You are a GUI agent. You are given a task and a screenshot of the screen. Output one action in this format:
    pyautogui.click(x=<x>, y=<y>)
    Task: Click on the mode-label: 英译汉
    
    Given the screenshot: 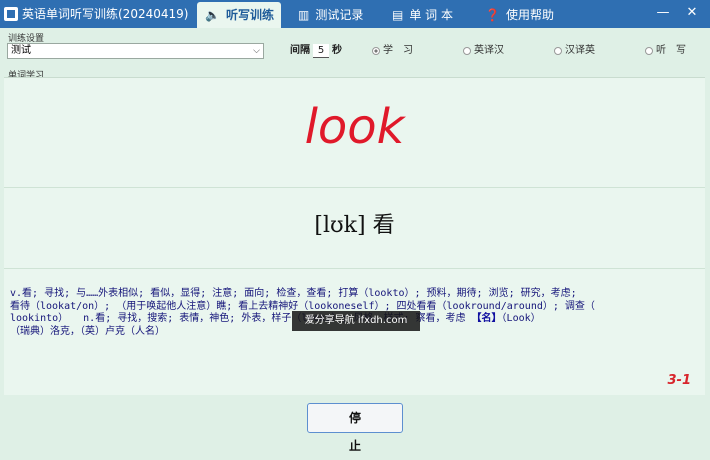 What is the action you would take?
    pyautogui.click(x=489, y=50)
    